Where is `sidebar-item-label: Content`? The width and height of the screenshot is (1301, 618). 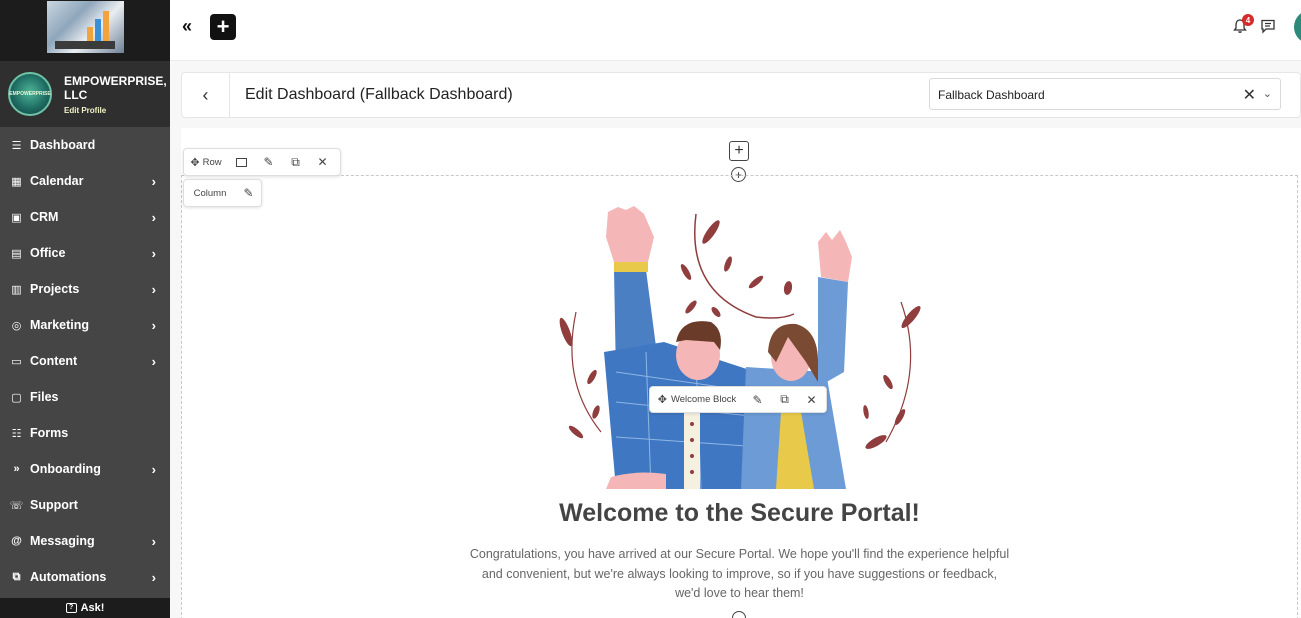
sidebar-item-label: Content is located at coordinates (54, 361).